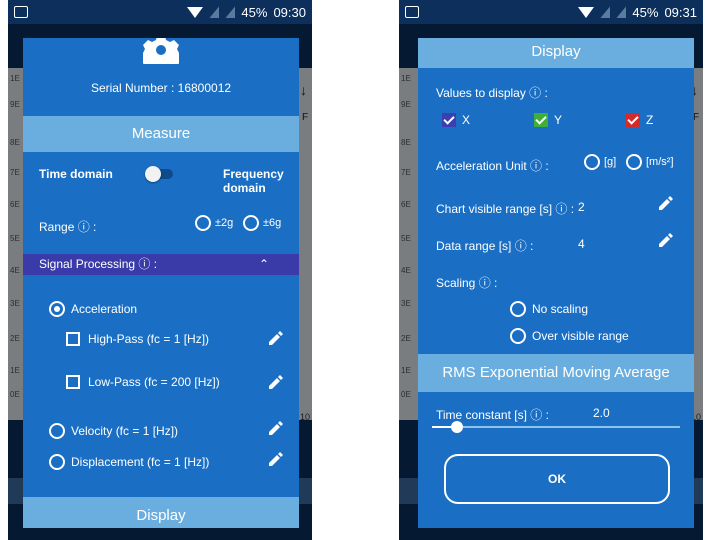  What do you see at coordinates (57, 309) in the screenshot?
I see `acceleration-radio` at bounding box center [57, 309].